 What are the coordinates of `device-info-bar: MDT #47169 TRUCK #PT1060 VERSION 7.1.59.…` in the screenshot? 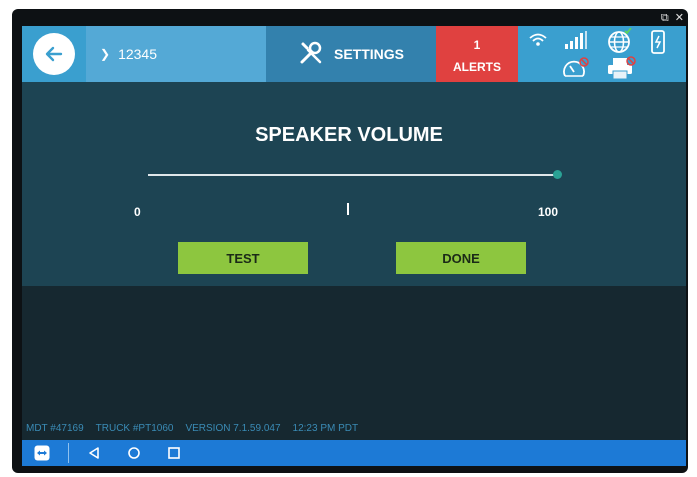 It's located at (192, 428).